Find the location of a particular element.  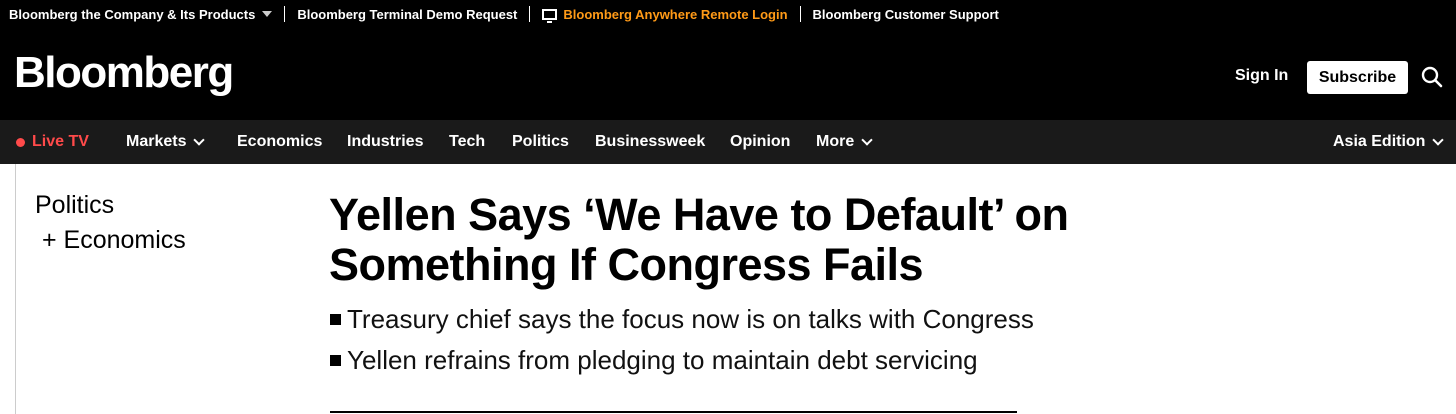

headline-divider is located at coordinates (673, 412).